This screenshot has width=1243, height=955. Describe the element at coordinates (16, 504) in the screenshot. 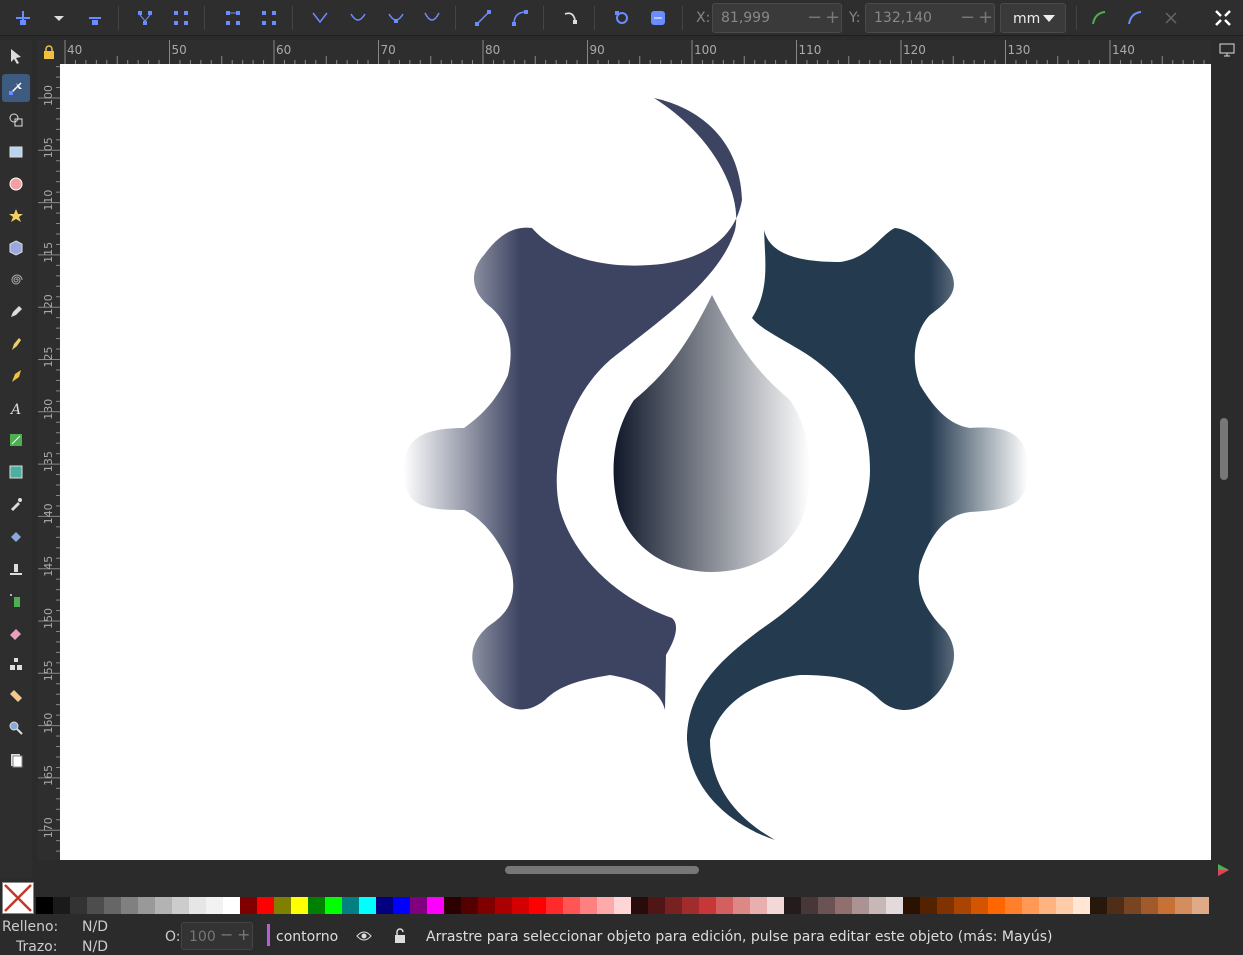

I see `dropper-tool-icon` at that location.